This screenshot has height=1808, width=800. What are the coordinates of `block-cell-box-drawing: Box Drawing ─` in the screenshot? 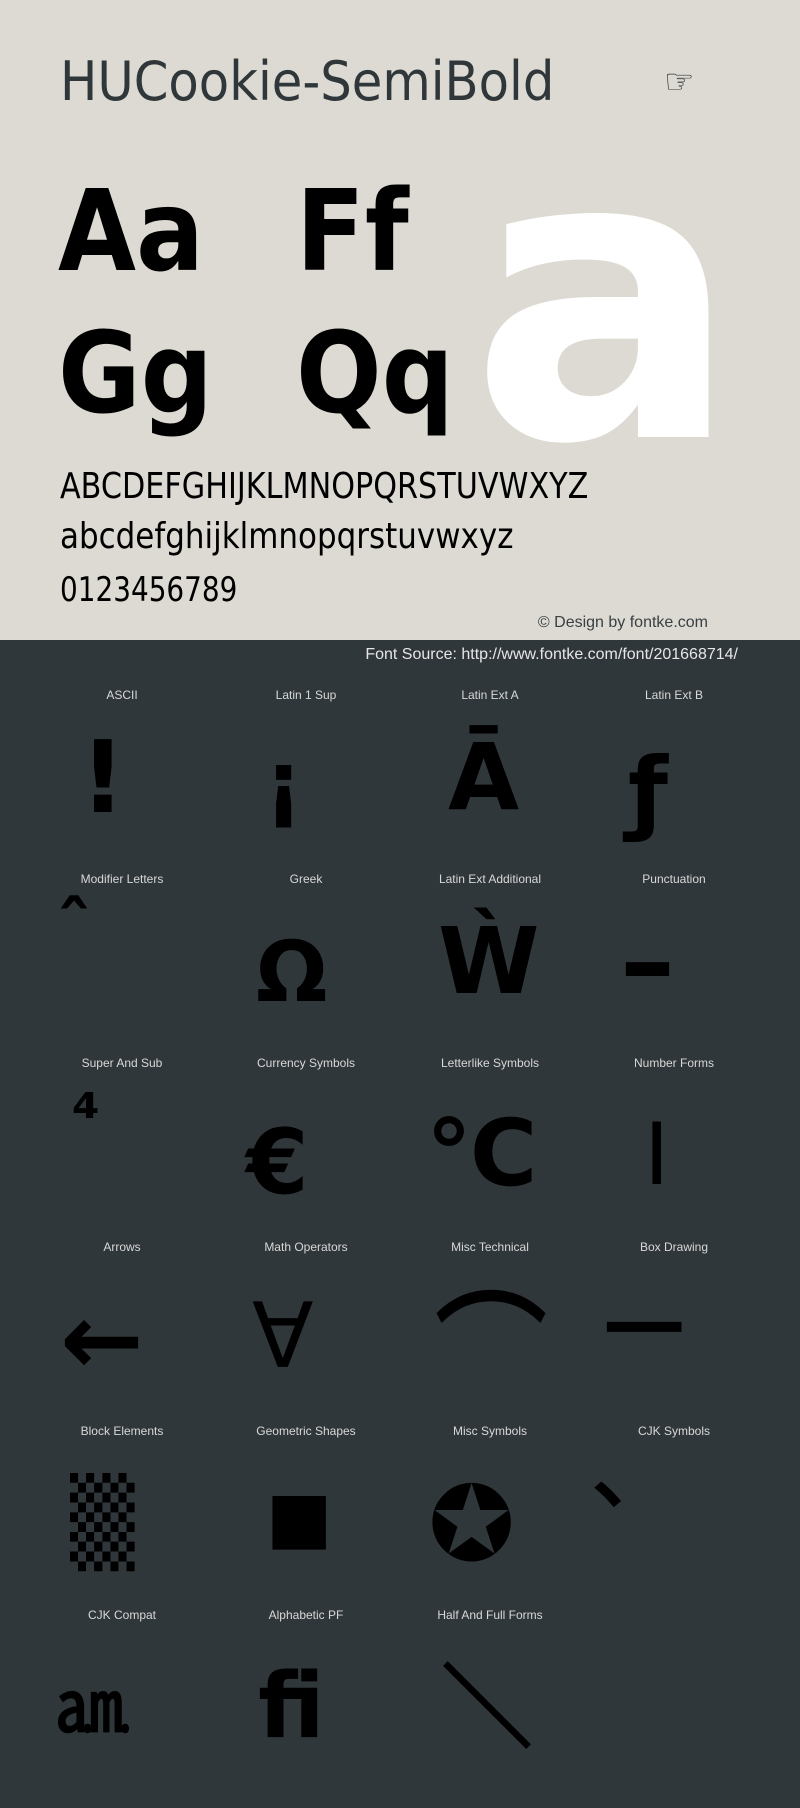 It's located at (674, 1332).